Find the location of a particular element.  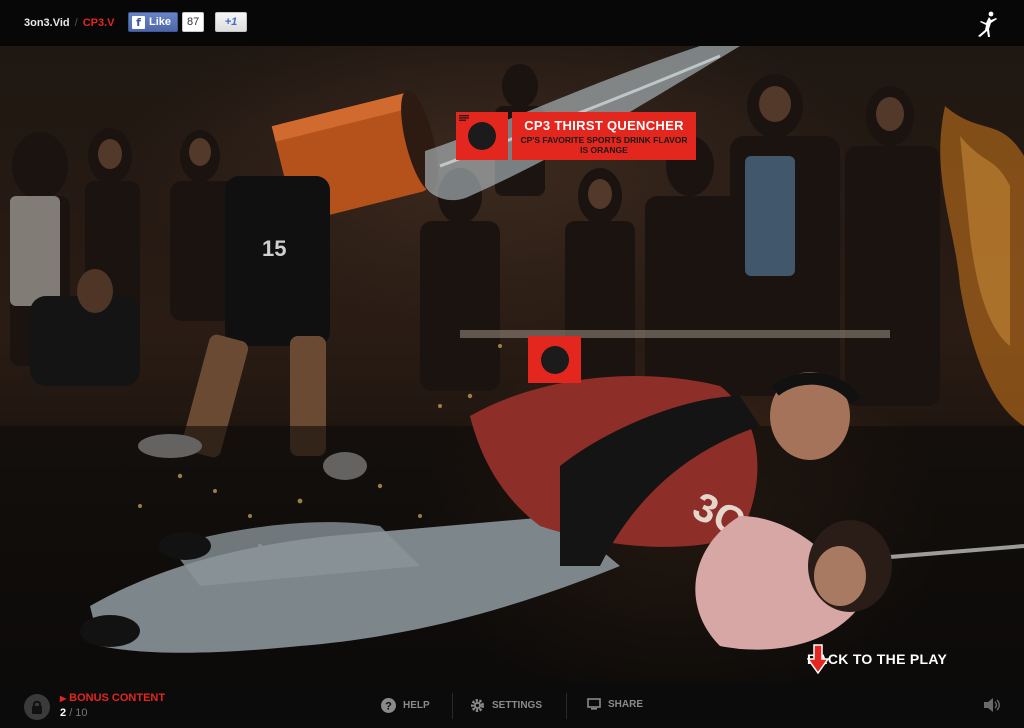

settings-button: SETTINGS is located at coordinates (506, 705).